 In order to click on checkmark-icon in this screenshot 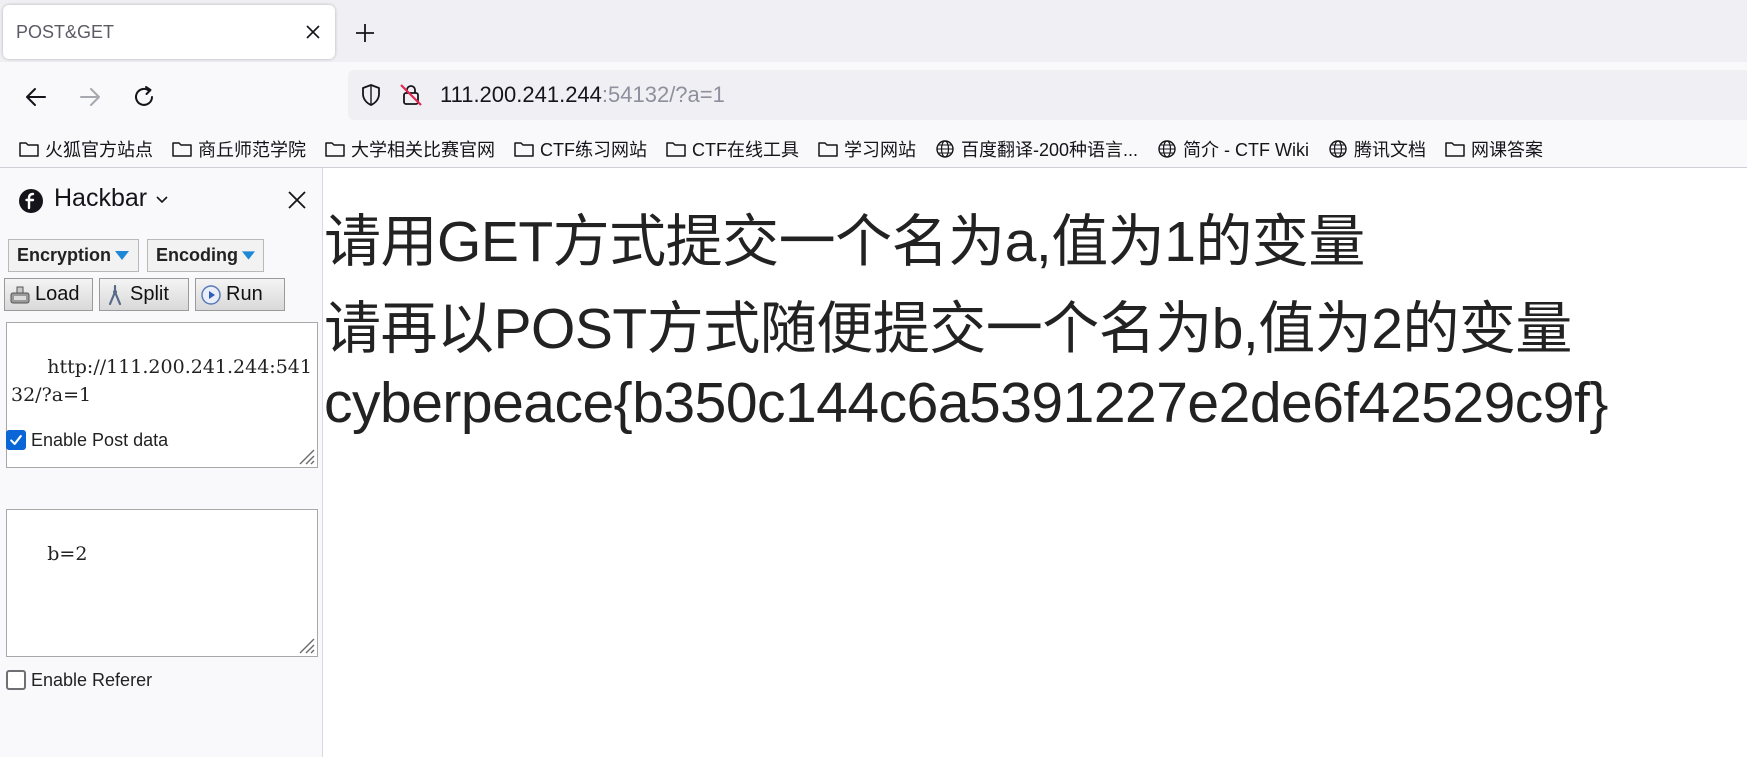, I will do `click(16, 440)`.